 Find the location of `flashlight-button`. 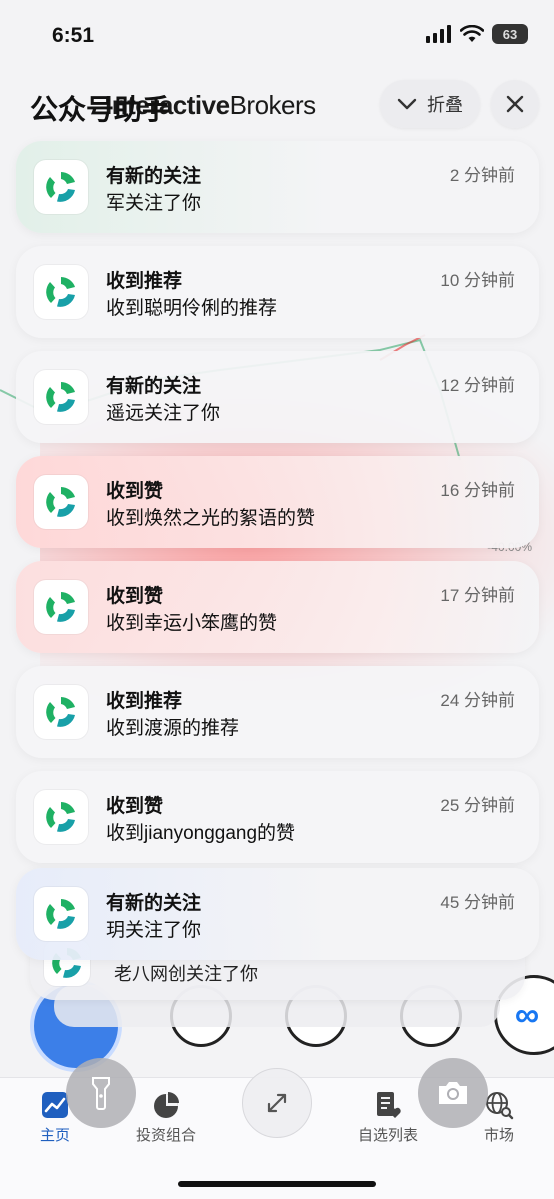

flashlight-button is located at coordinates (101, 1093).